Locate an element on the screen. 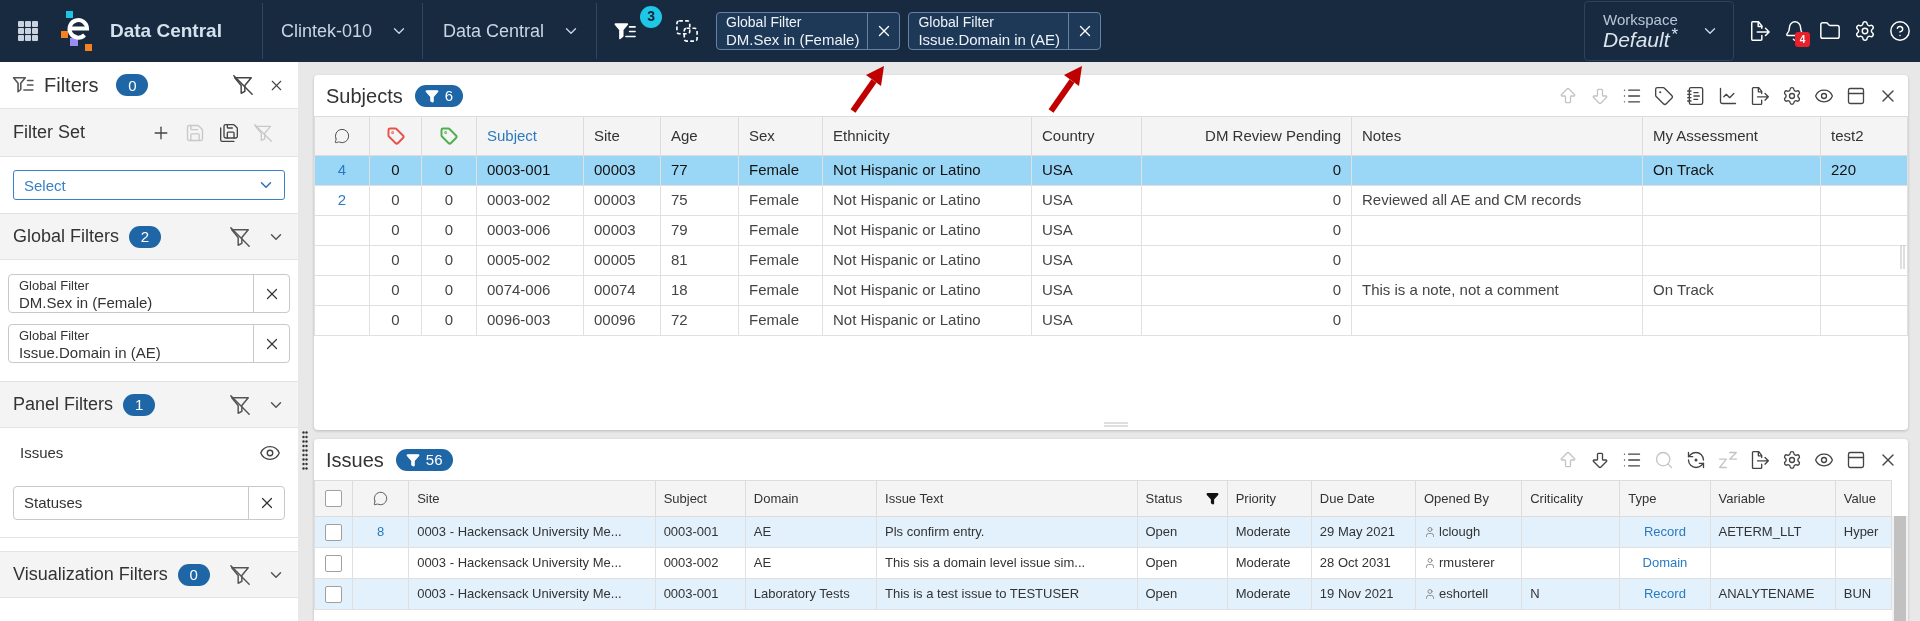  table-cell: 00096 is located at coordinates (622, 320).